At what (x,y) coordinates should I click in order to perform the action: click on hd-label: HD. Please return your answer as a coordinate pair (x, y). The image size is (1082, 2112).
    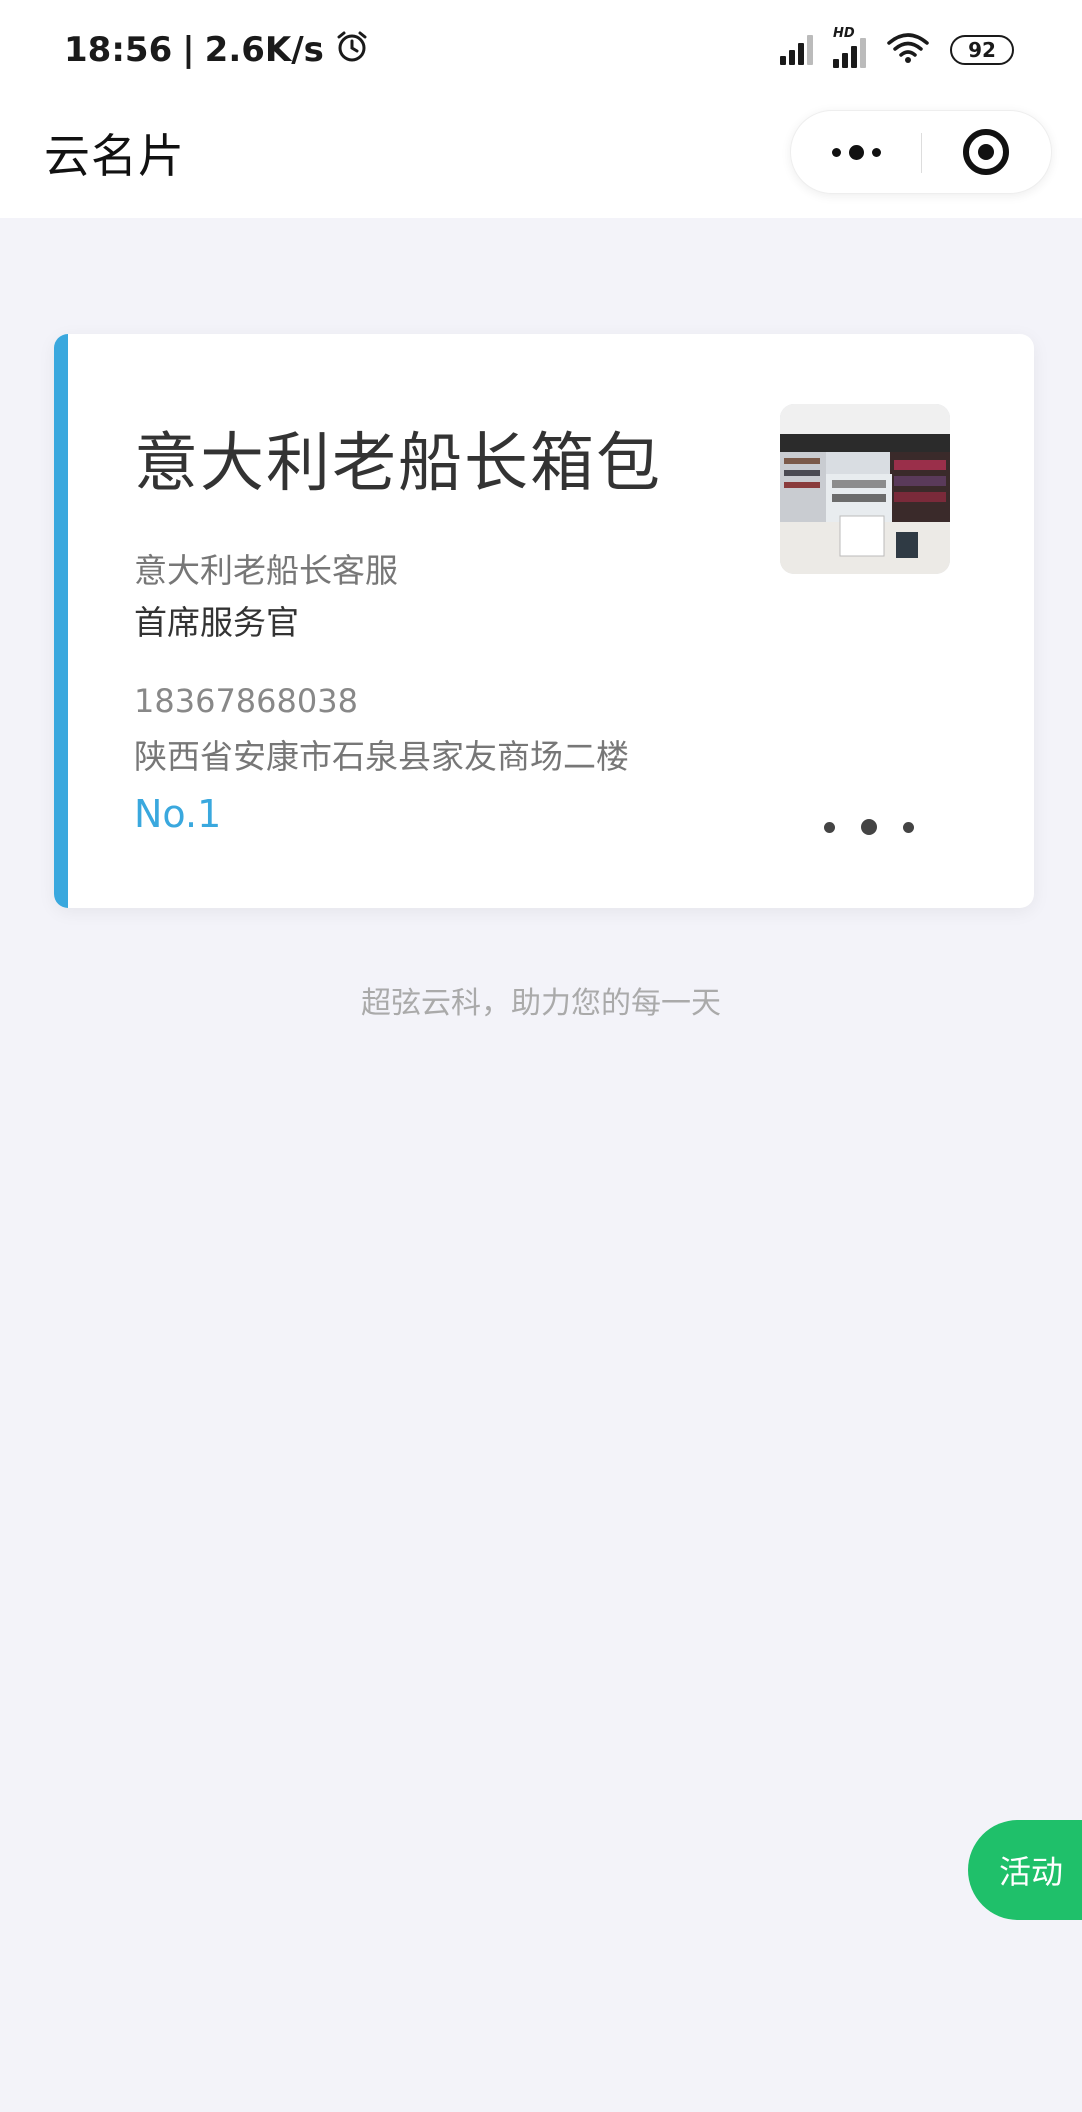
    Looking at the image, I should click on (844, 33).